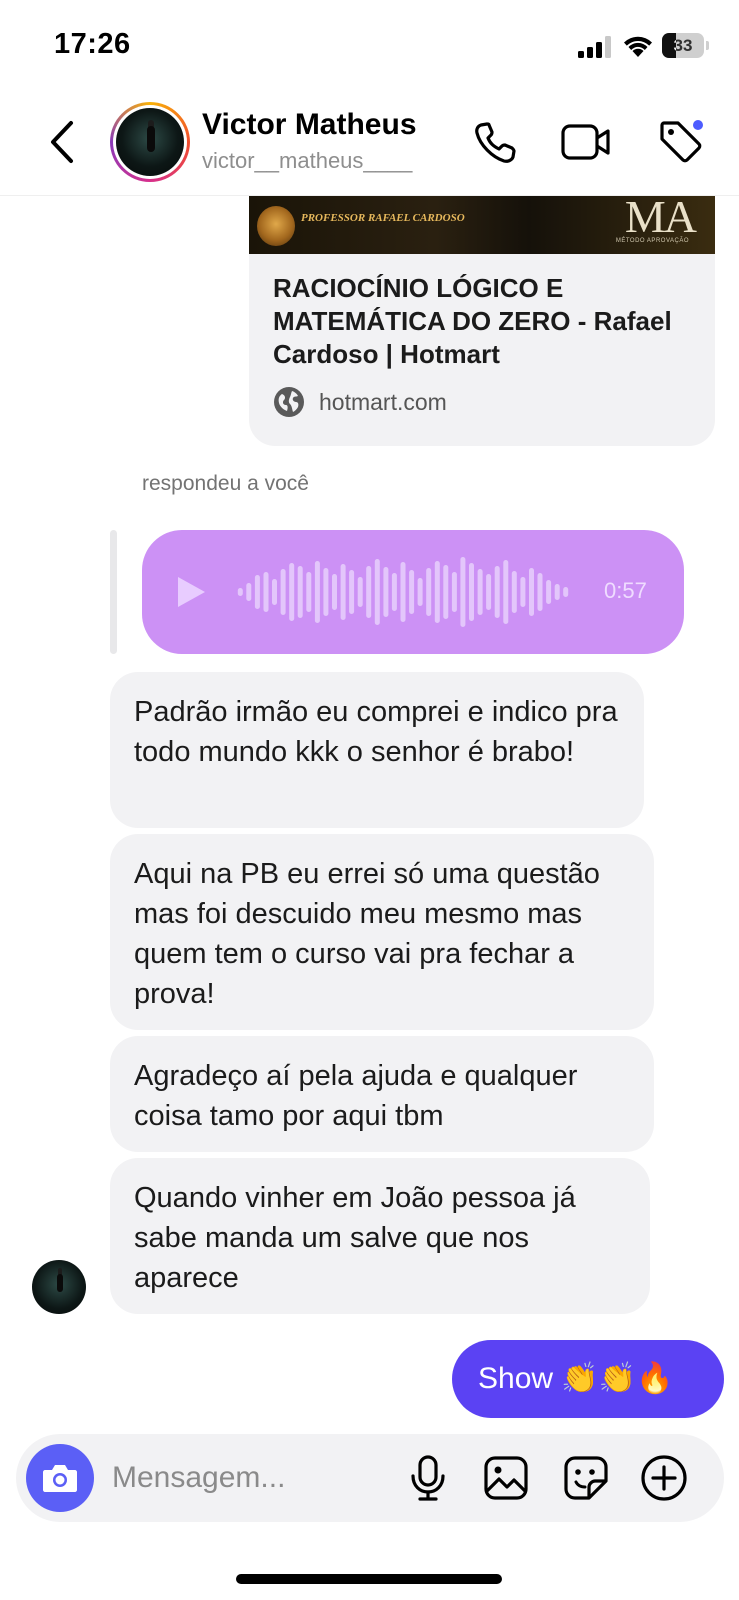  Describe the element at coordinates (383, 401) in the screenshot. I see `link-preview-domain: hotmart.com` at that location.